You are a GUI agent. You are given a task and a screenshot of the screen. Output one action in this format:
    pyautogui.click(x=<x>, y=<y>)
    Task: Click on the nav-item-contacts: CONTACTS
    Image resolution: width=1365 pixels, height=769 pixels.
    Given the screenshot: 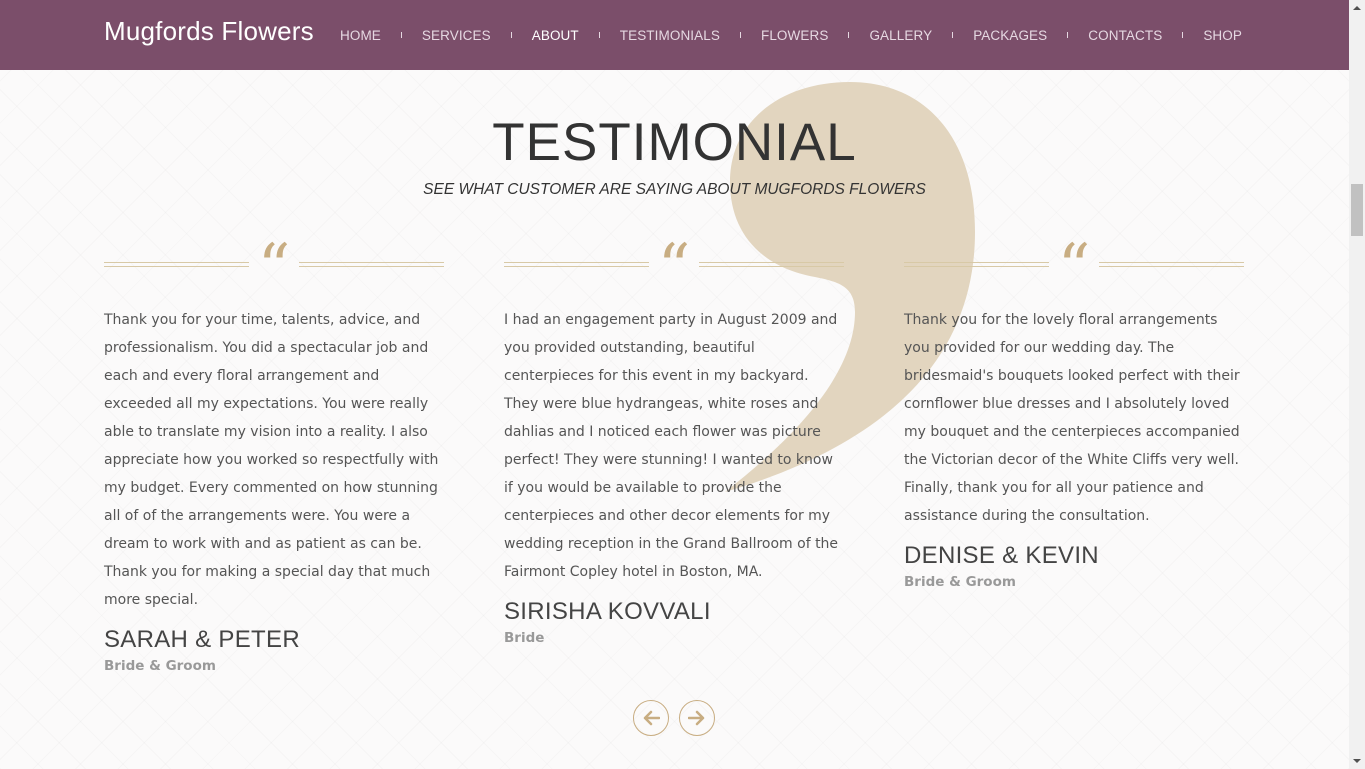 What is the action you would take?
    pyautogui.click(x=1125, y=35)
    